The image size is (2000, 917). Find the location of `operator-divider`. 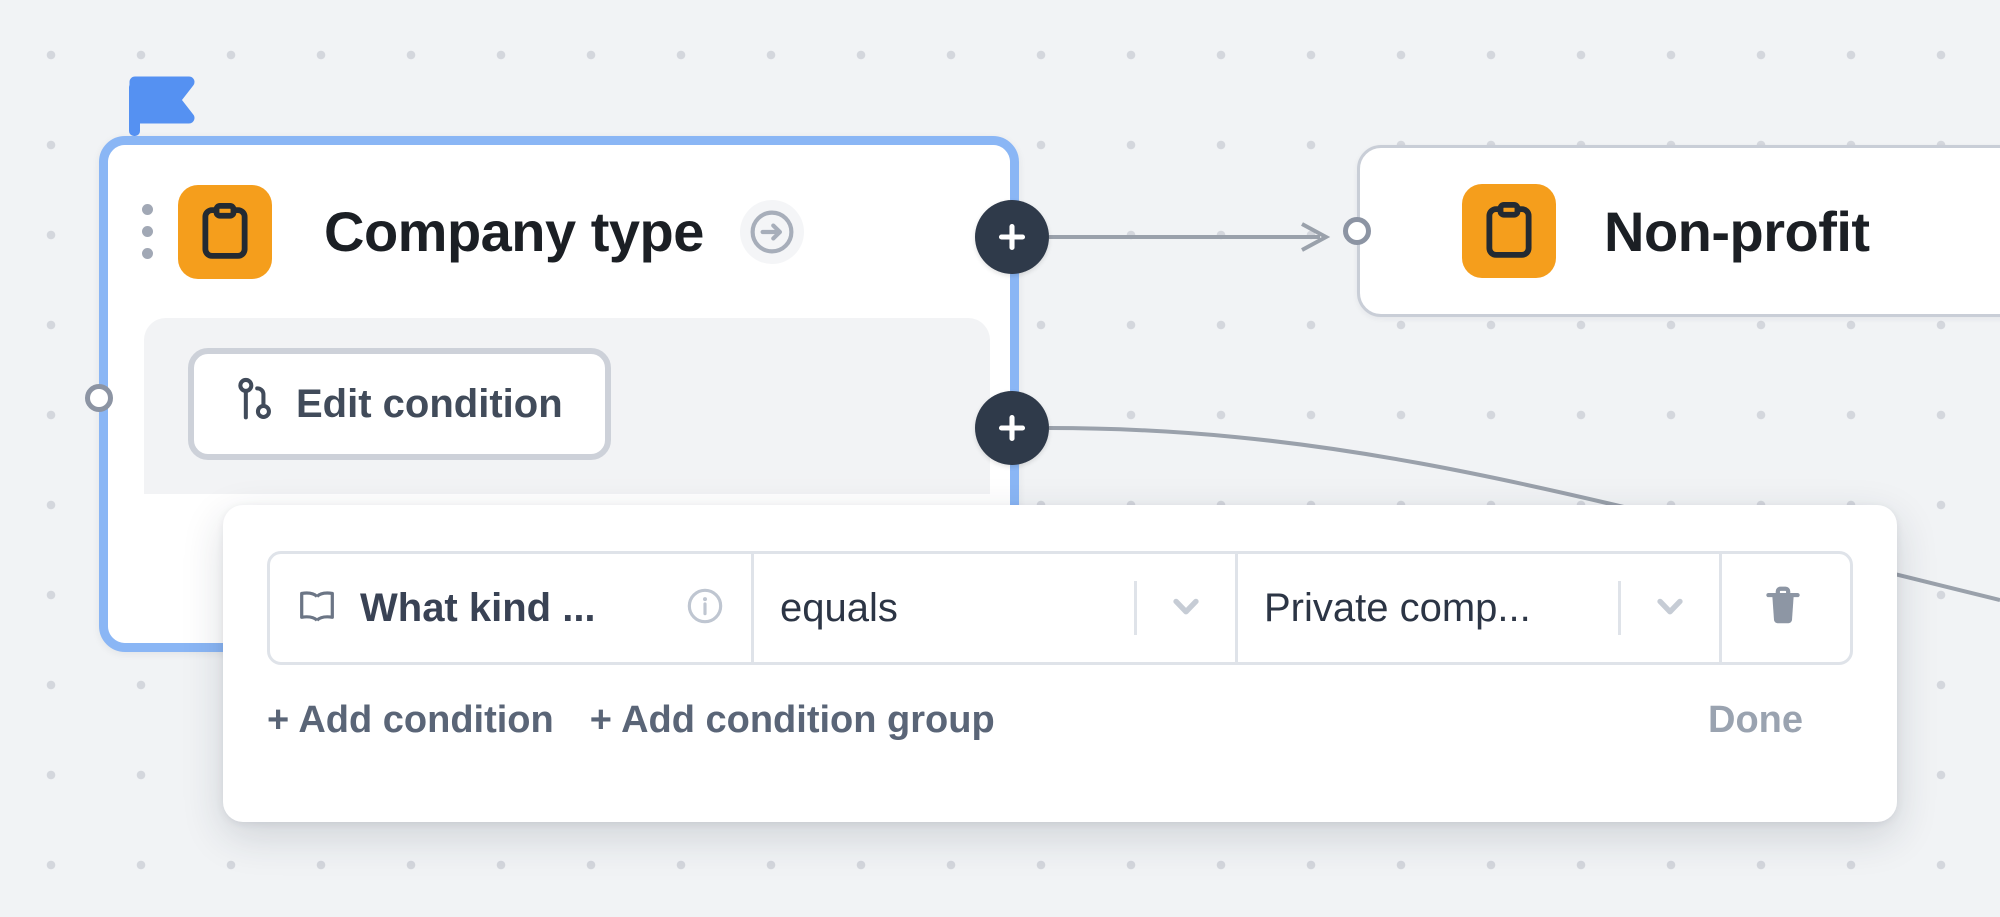

operator-divider is located at coordinates (1135, 608).